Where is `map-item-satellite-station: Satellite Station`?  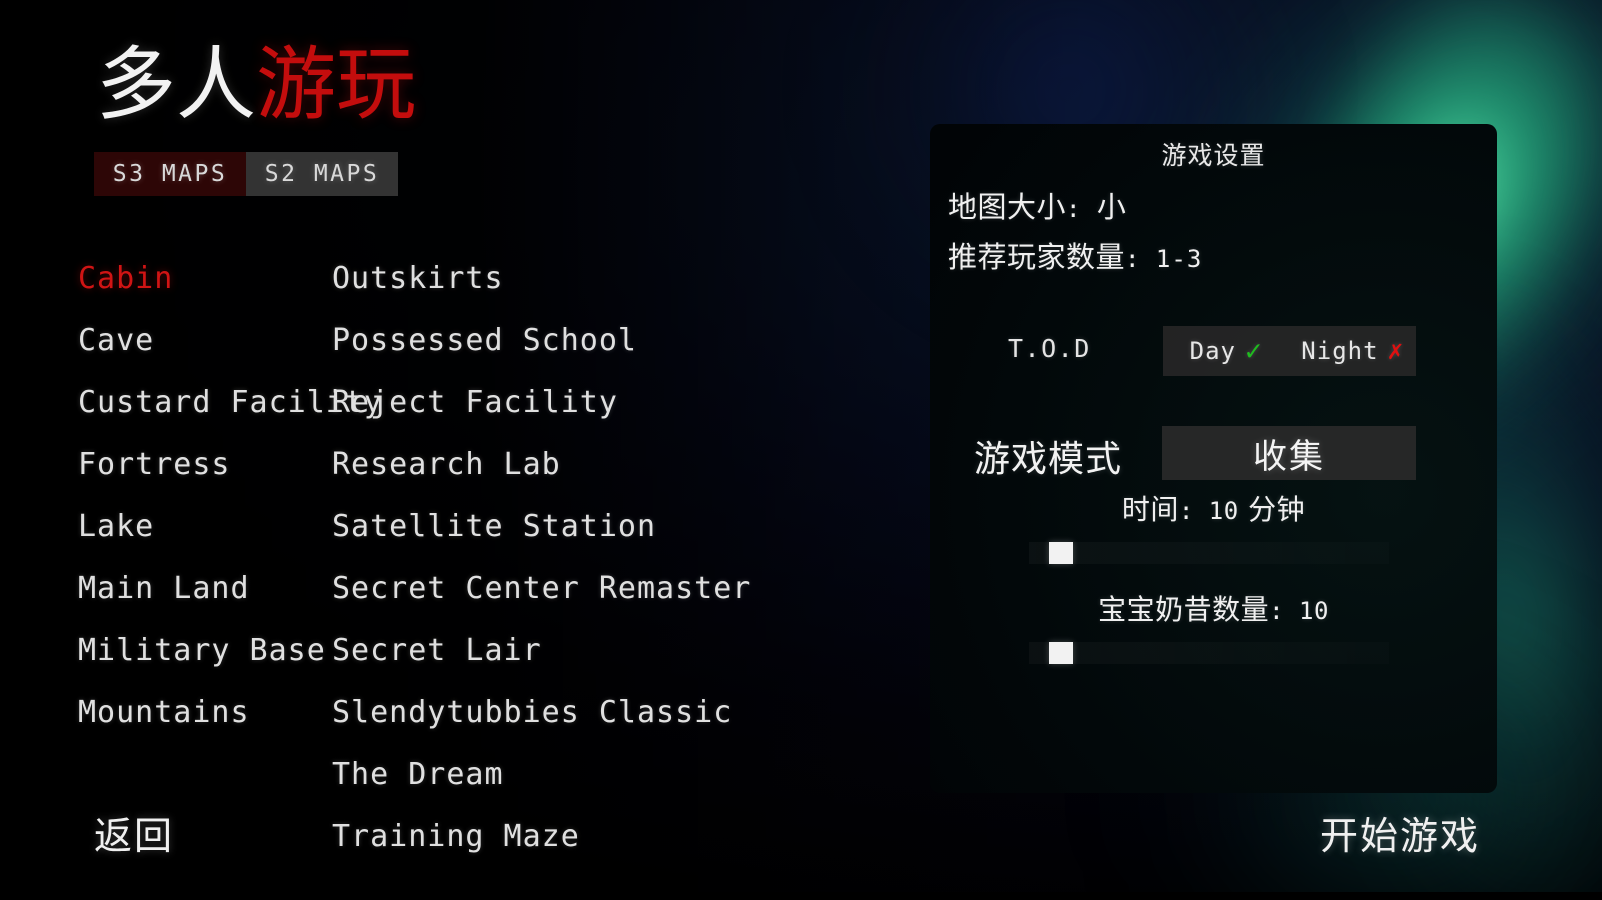 map-item-satellite-station: Satellite Station is located at coordinates (541, 527).